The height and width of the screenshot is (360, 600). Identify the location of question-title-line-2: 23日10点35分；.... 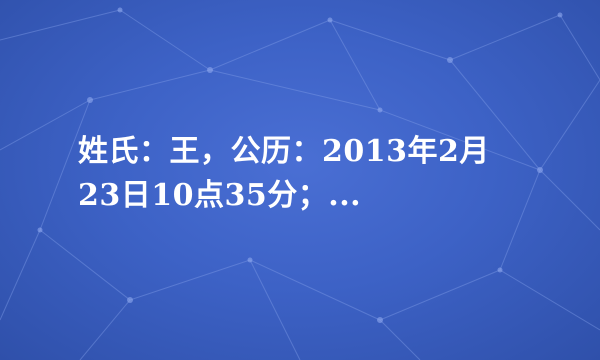
(220, 195).